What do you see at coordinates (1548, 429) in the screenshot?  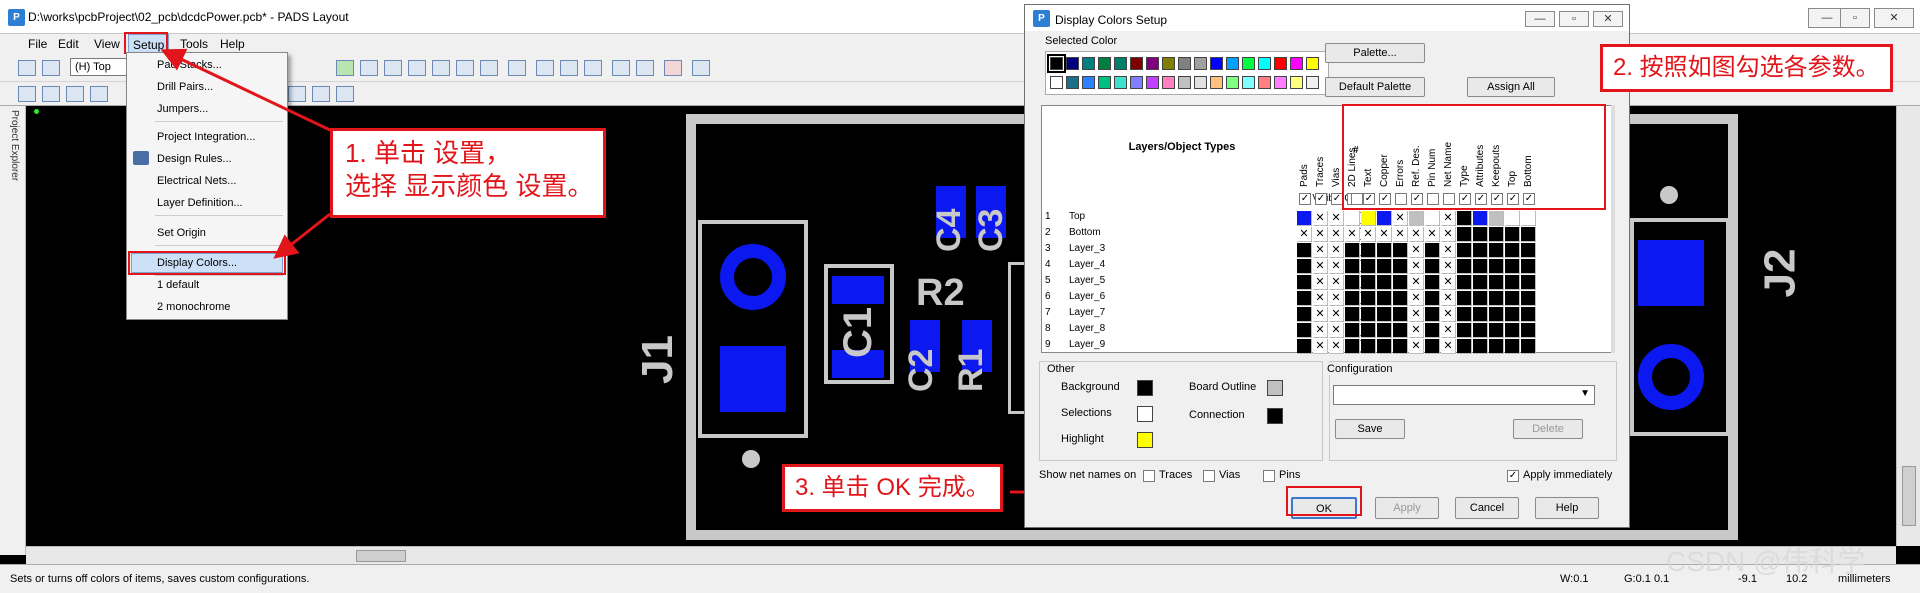 I see `delete-button: Delete` at bounding box center [1548, 429].